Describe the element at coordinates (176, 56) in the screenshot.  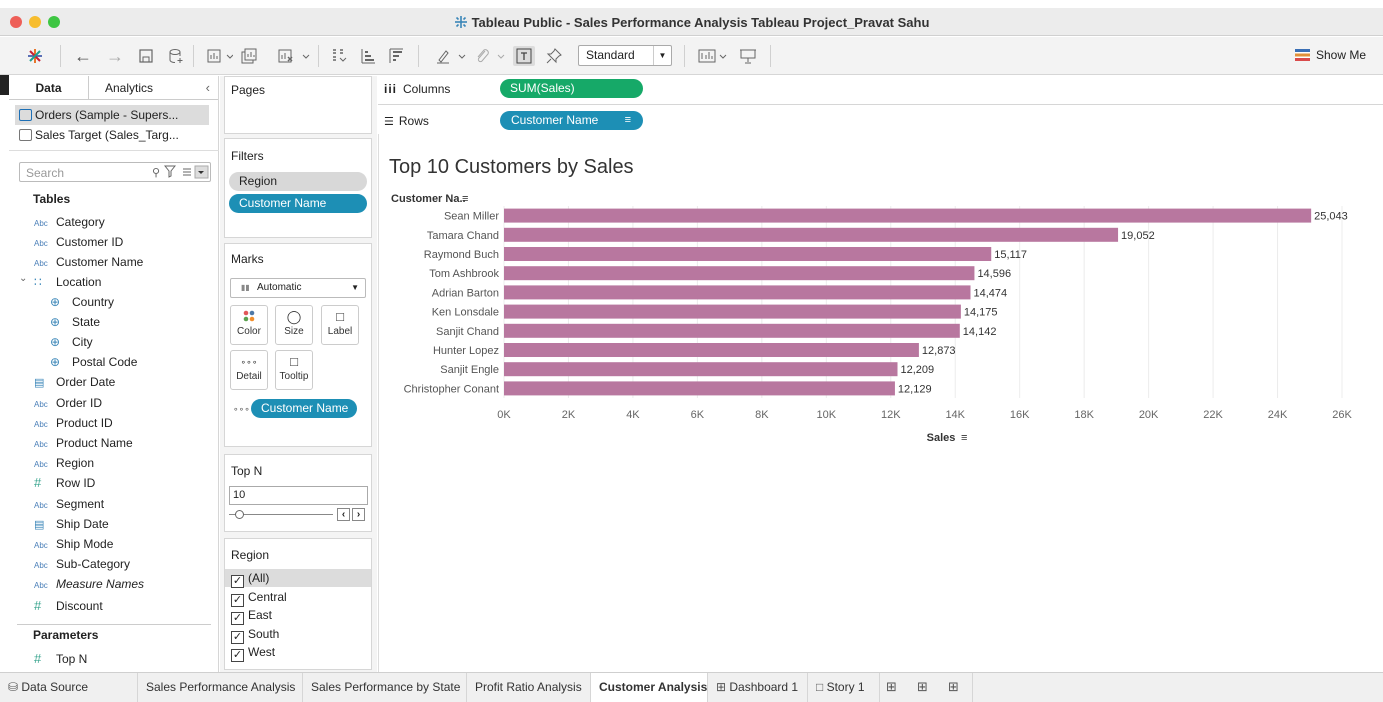
I see `new-datasource-icon` at that location.